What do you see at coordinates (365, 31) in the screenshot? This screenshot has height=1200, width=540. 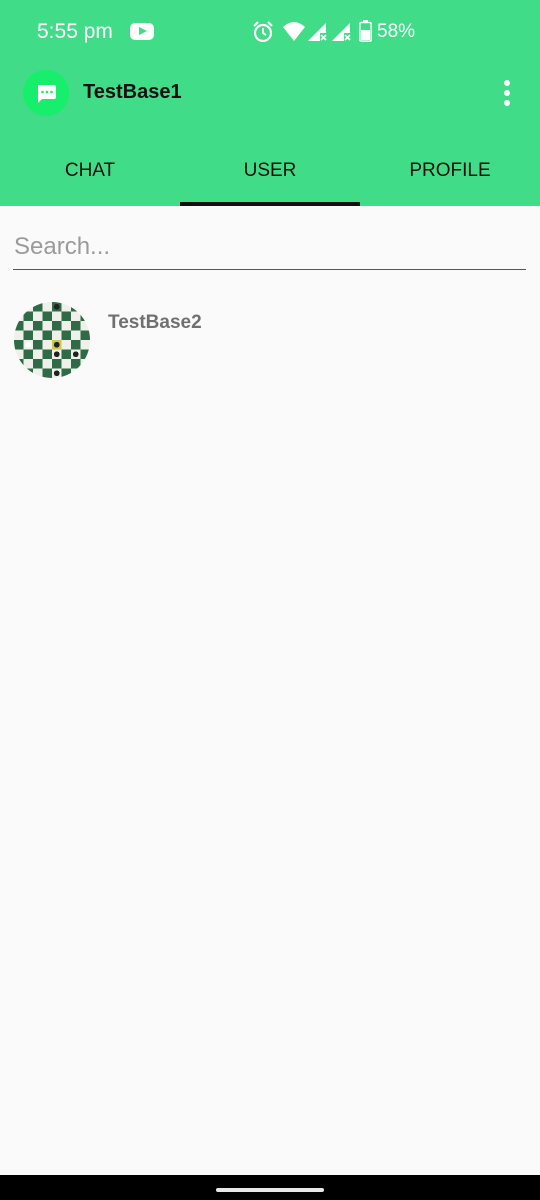 I see `battery-icon` at bounding box center [365, 31].